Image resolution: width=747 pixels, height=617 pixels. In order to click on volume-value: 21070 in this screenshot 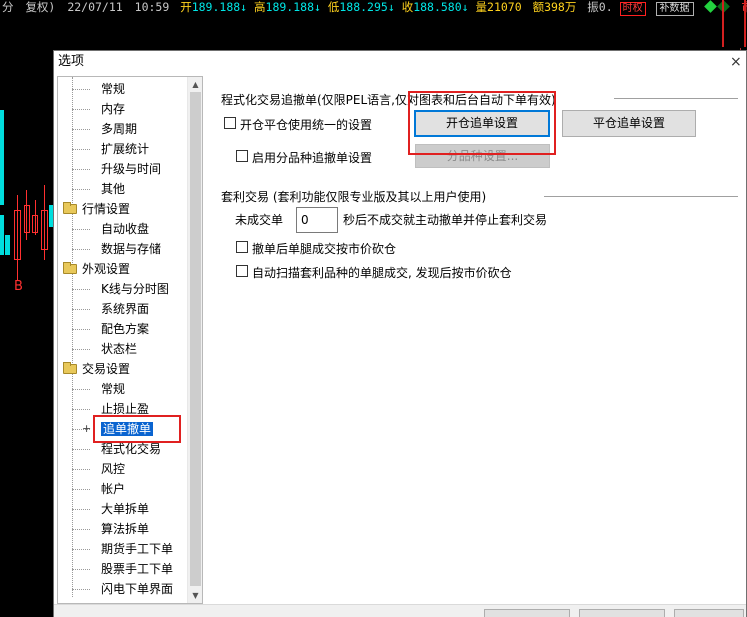, I will do `click(504, 7)`.